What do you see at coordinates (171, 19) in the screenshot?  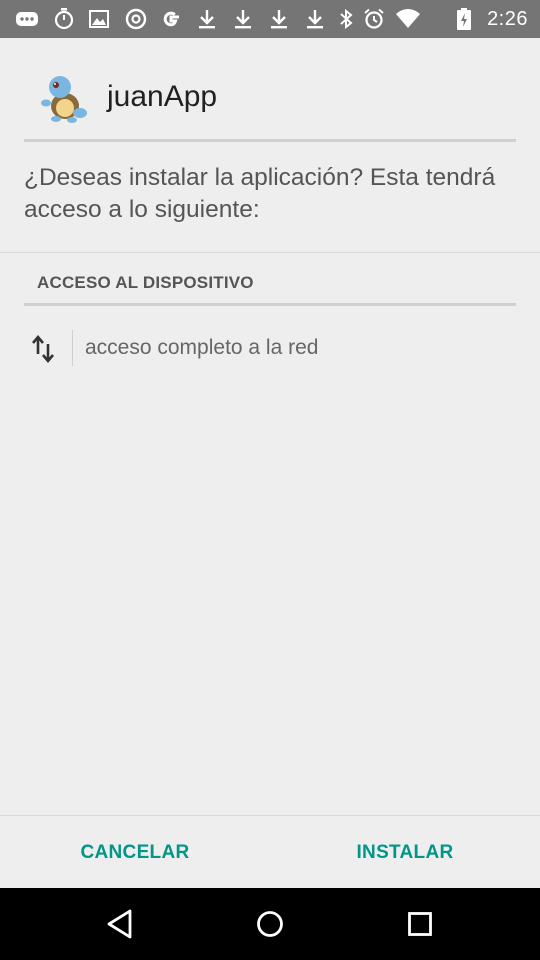 I see `google-icon` at bounding box center [171, 19].